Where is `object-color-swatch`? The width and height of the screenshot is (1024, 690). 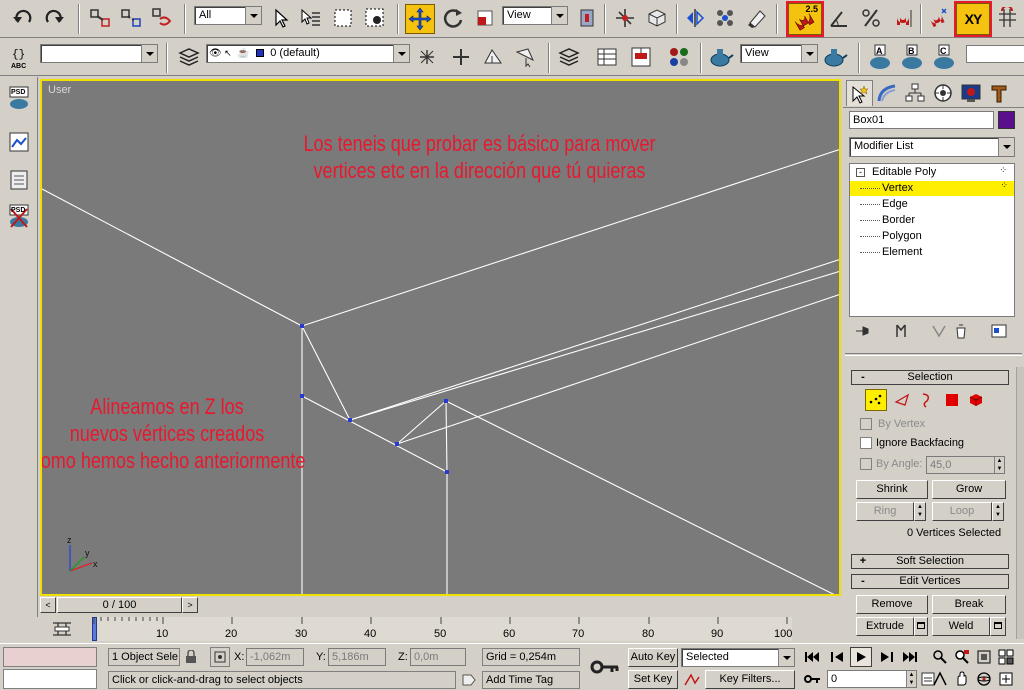 object-color-swatch is located at coordinates (1006, 120).